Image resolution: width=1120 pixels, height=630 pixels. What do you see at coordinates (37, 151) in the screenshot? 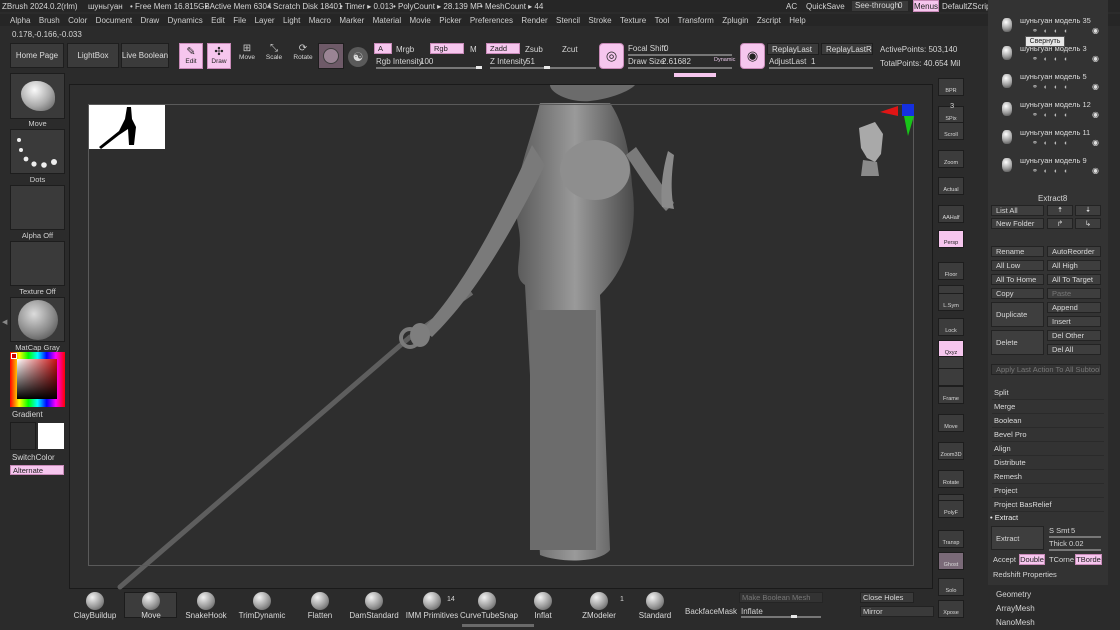
I see `stroke-thumbnail` at bounding box center [37, 151].